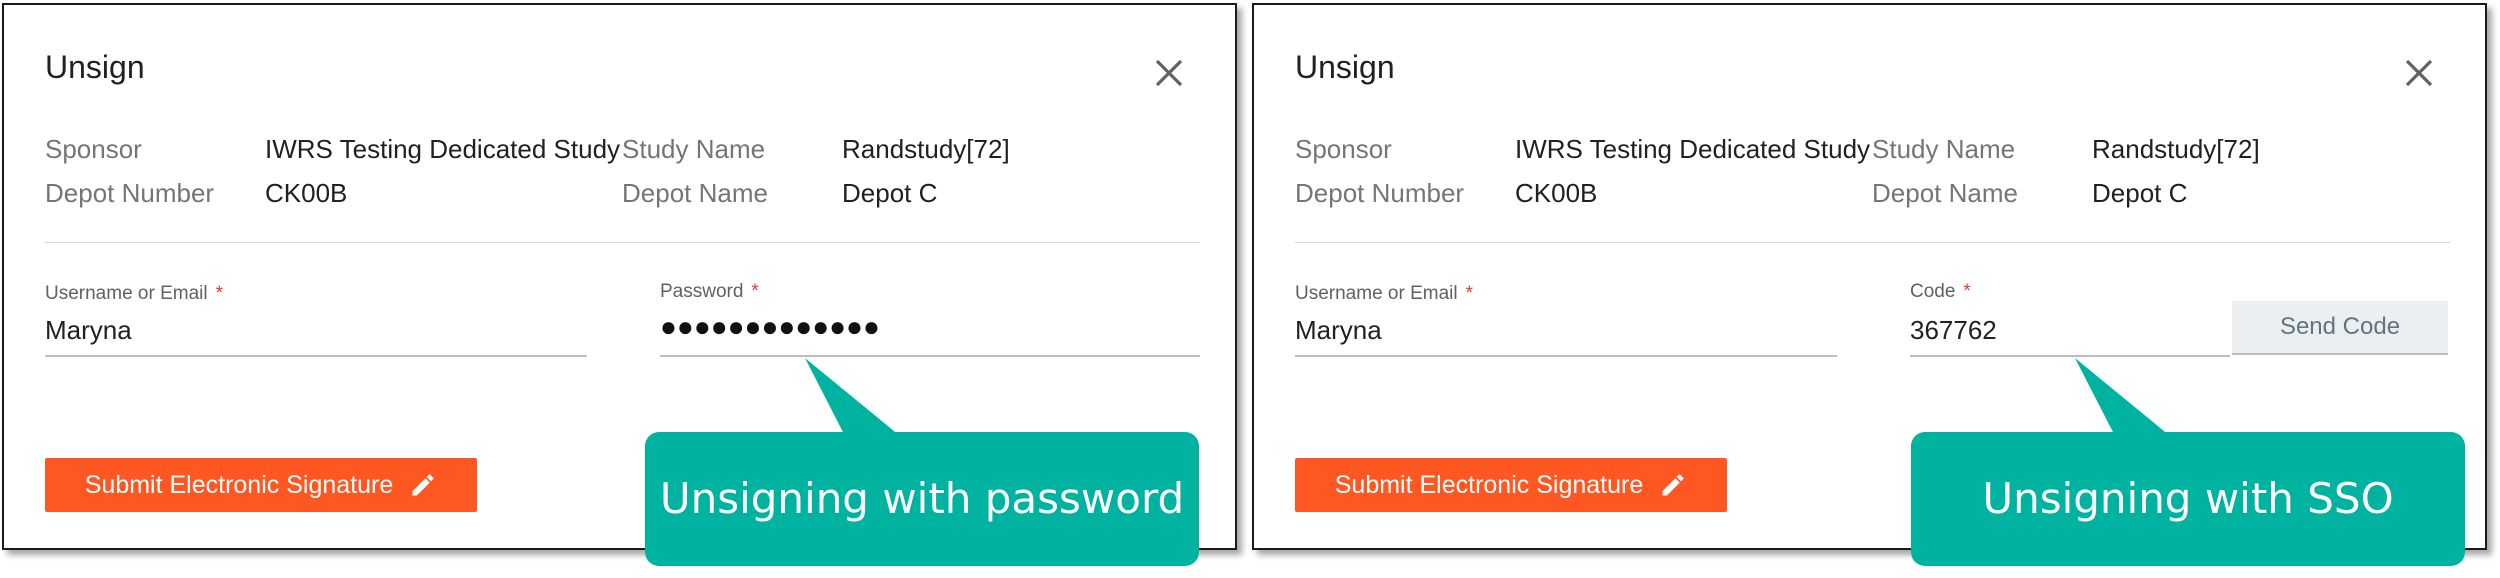 The image size is (2500, 578). I want to click on callout-password: Unsigning with password, so click(922, 499).